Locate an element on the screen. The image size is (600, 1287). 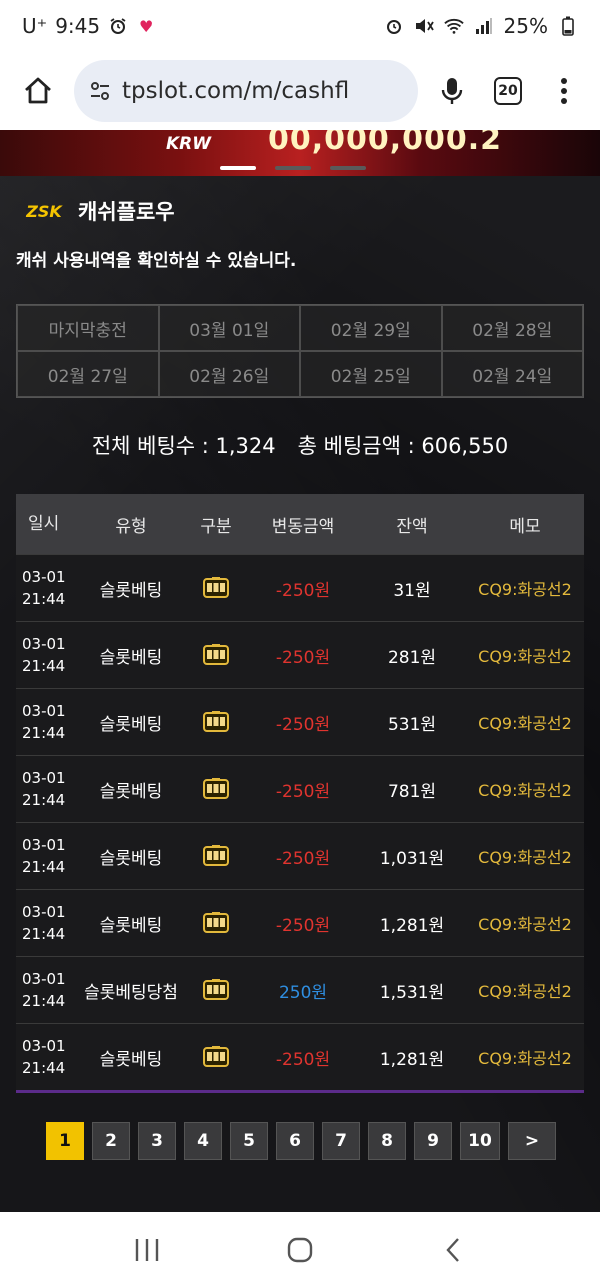
row-type: 슬롯베팅당첨 is located at coordinates (131, 992).